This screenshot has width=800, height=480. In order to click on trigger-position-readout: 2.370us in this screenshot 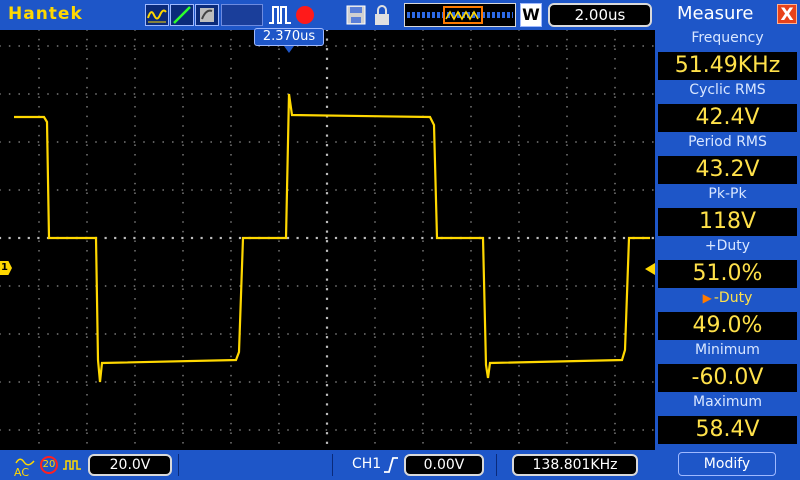, I will do `click(289, 37)`.